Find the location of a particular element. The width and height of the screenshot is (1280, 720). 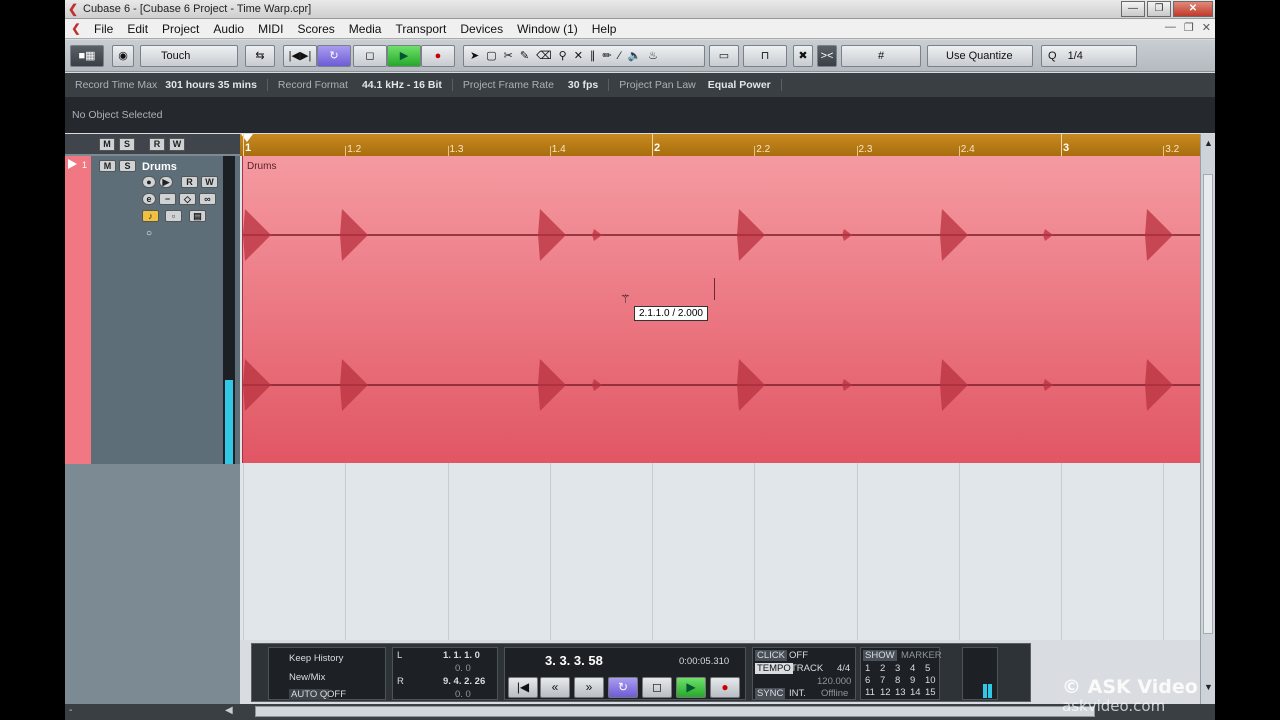

track-solo-button: S is located at coordinates (127, 166).